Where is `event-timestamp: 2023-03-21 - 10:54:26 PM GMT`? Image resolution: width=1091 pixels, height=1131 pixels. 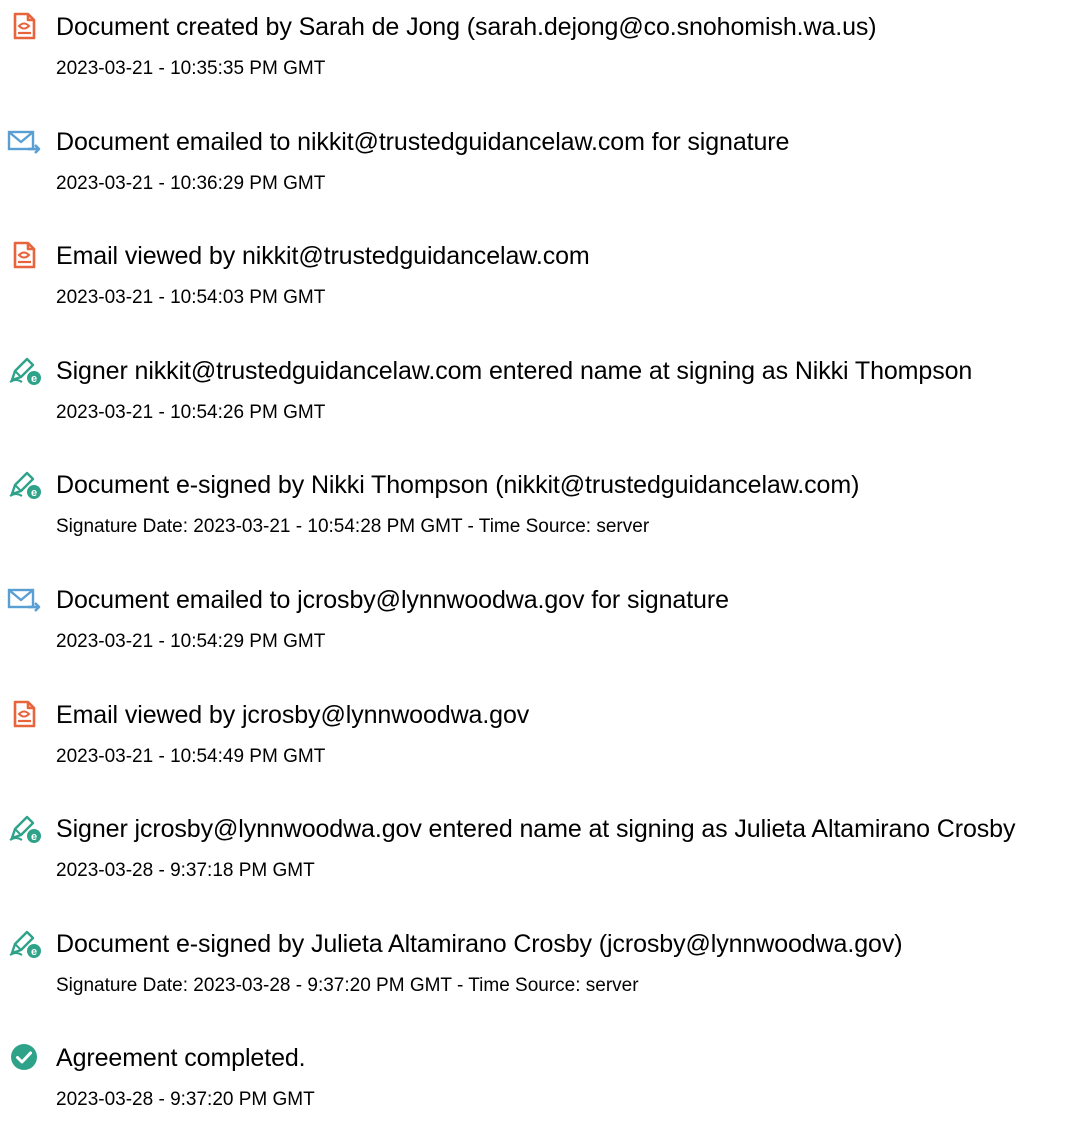 event-timestamp: 2023-03-21 - 10:54:26 PM GMT is located at coordinates (191, 412).